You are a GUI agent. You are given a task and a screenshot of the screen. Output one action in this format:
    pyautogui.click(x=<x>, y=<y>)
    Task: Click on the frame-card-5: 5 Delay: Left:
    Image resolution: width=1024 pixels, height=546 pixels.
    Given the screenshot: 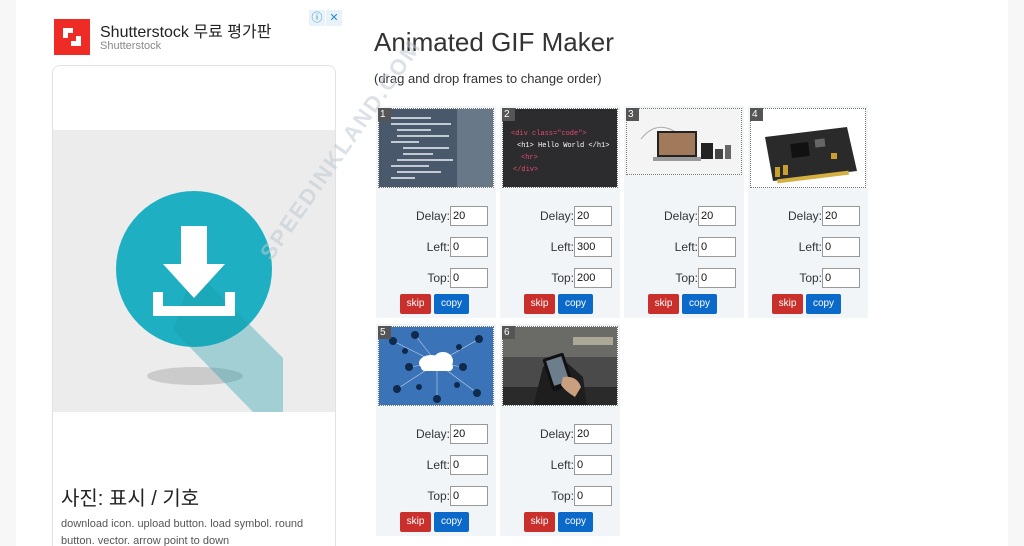 What is the action you would take?
    pyautogui.click(x=436, y=430)
    